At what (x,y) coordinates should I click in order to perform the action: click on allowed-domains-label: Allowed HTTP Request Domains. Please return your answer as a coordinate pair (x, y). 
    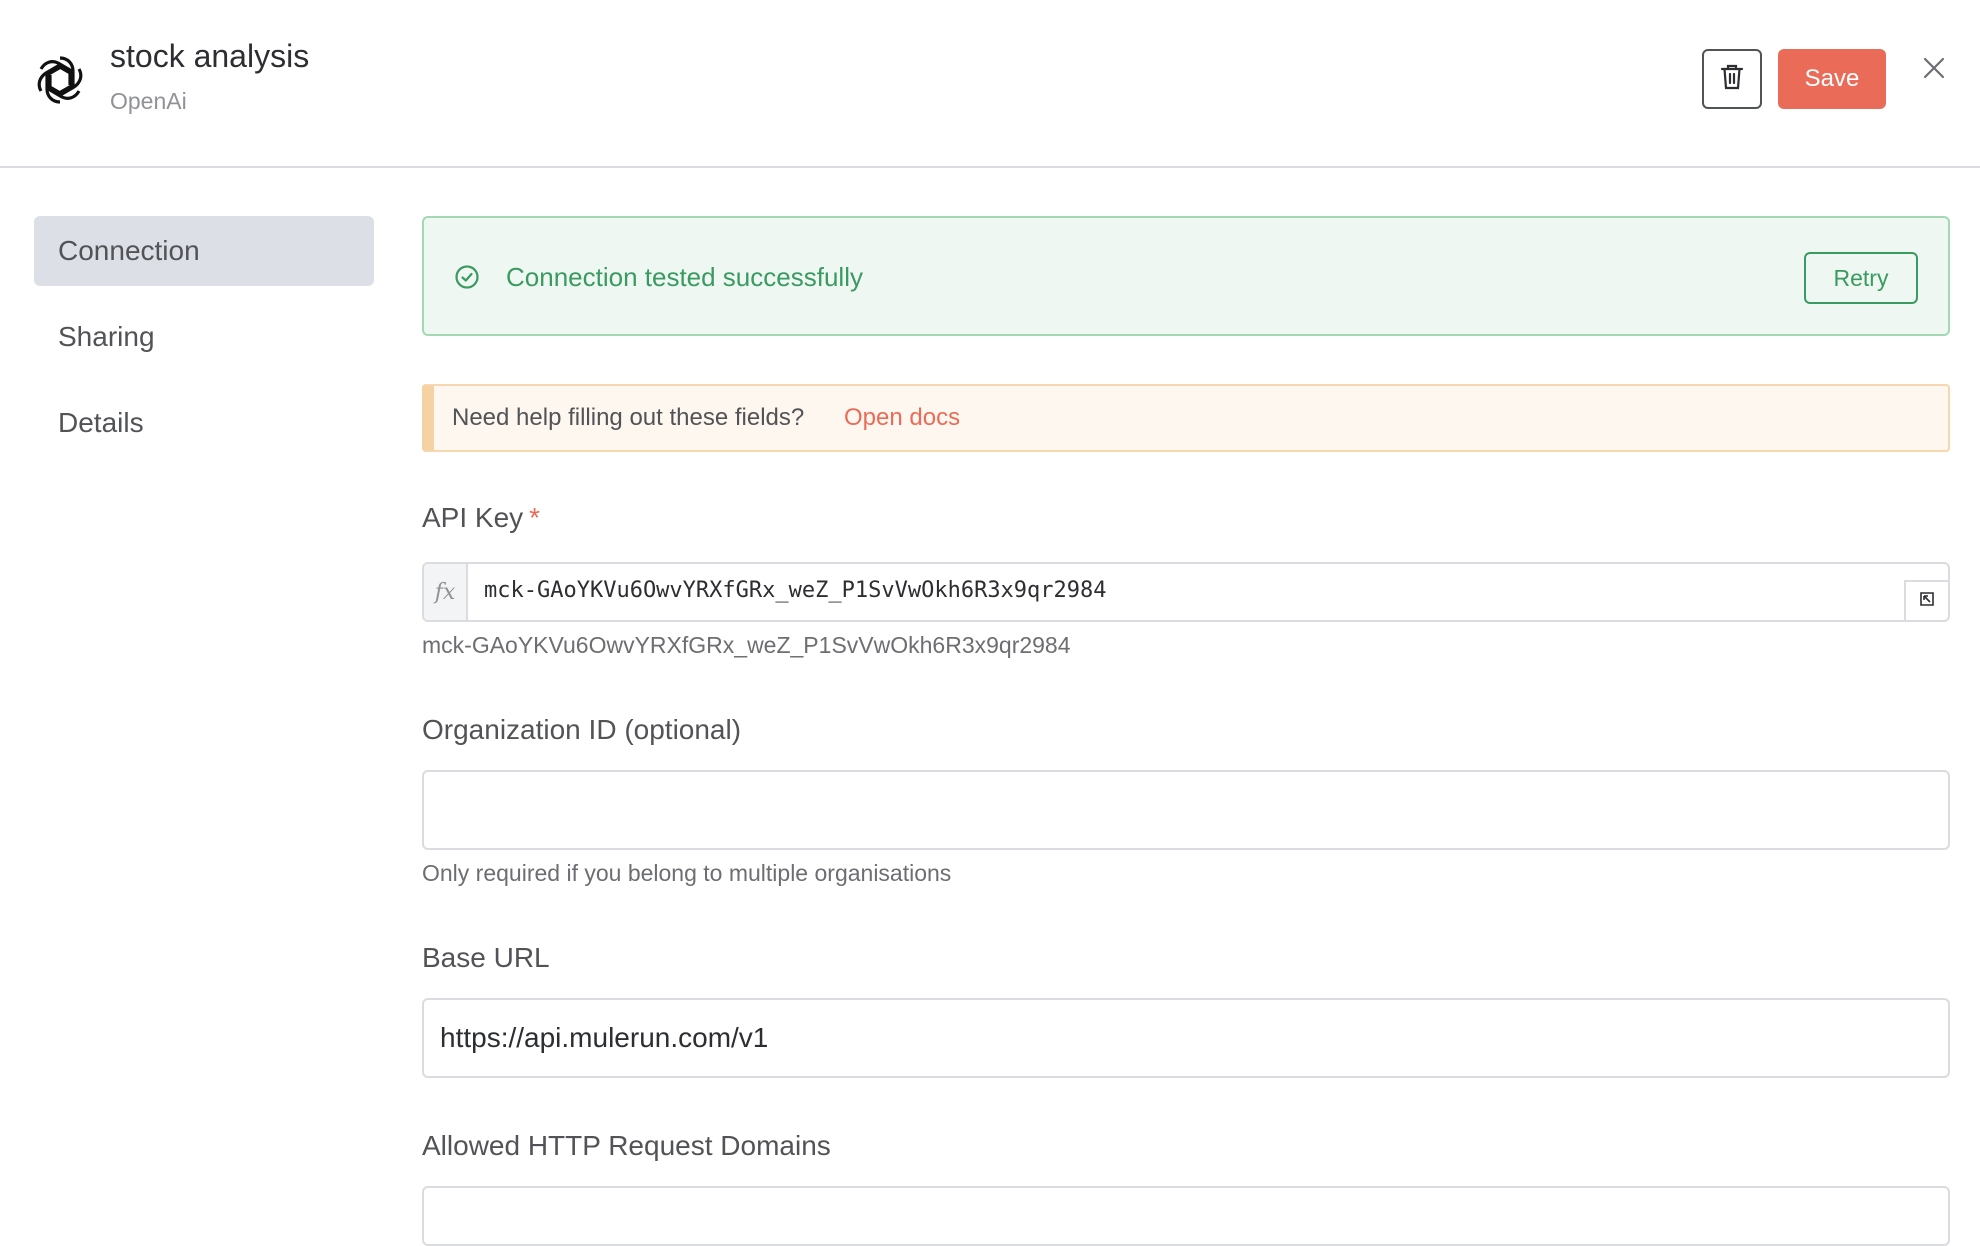
    Looking at the image, I should click on (626, 1145).